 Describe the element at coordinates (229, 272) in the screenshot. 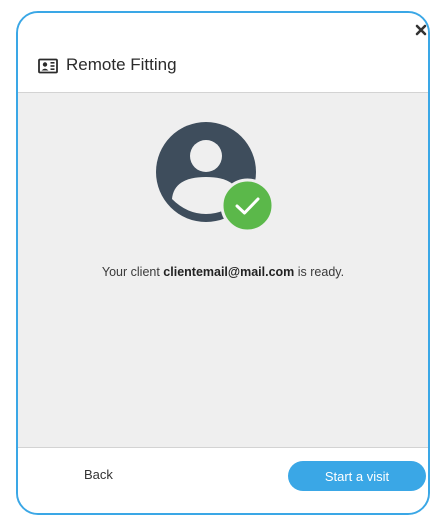

I see `client-email: clientemail@mail.com` at that location.